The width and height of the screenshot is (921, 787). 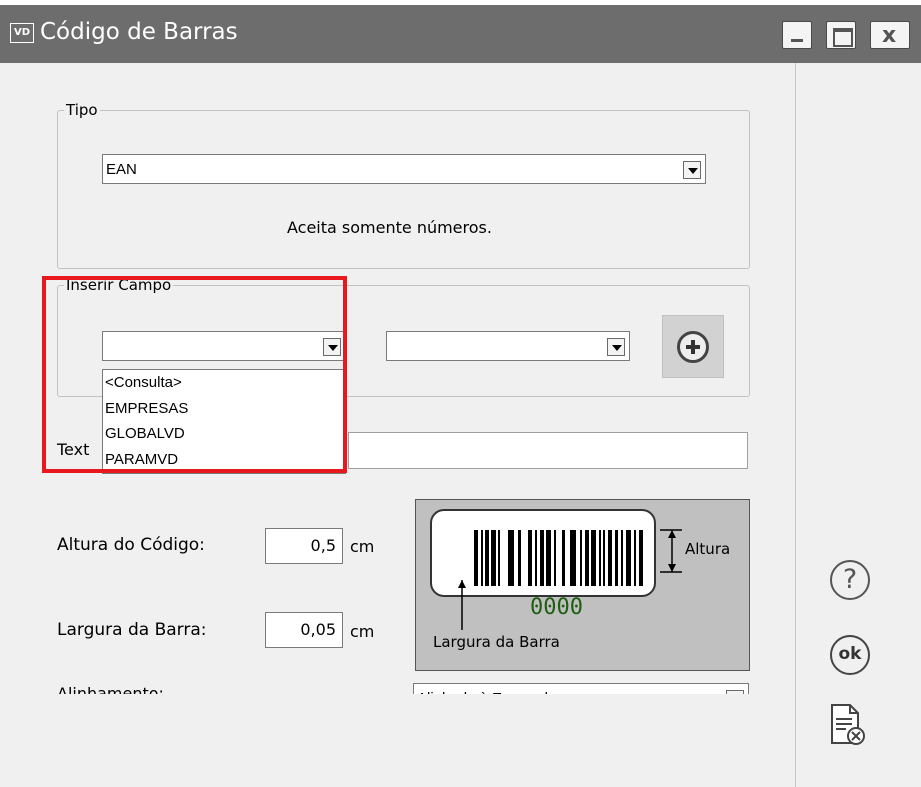 I want to click on altura-input: 0,5, so click(x=304, y=546).